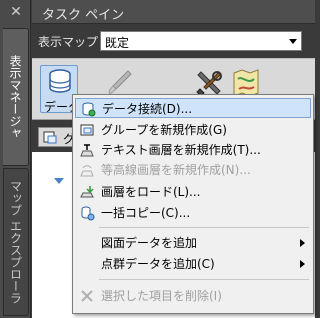 The height and width of the screenshot is (318, 320). I want to click on menu-item-add-drawing-data: 図面データを追加, so click(193, 243).